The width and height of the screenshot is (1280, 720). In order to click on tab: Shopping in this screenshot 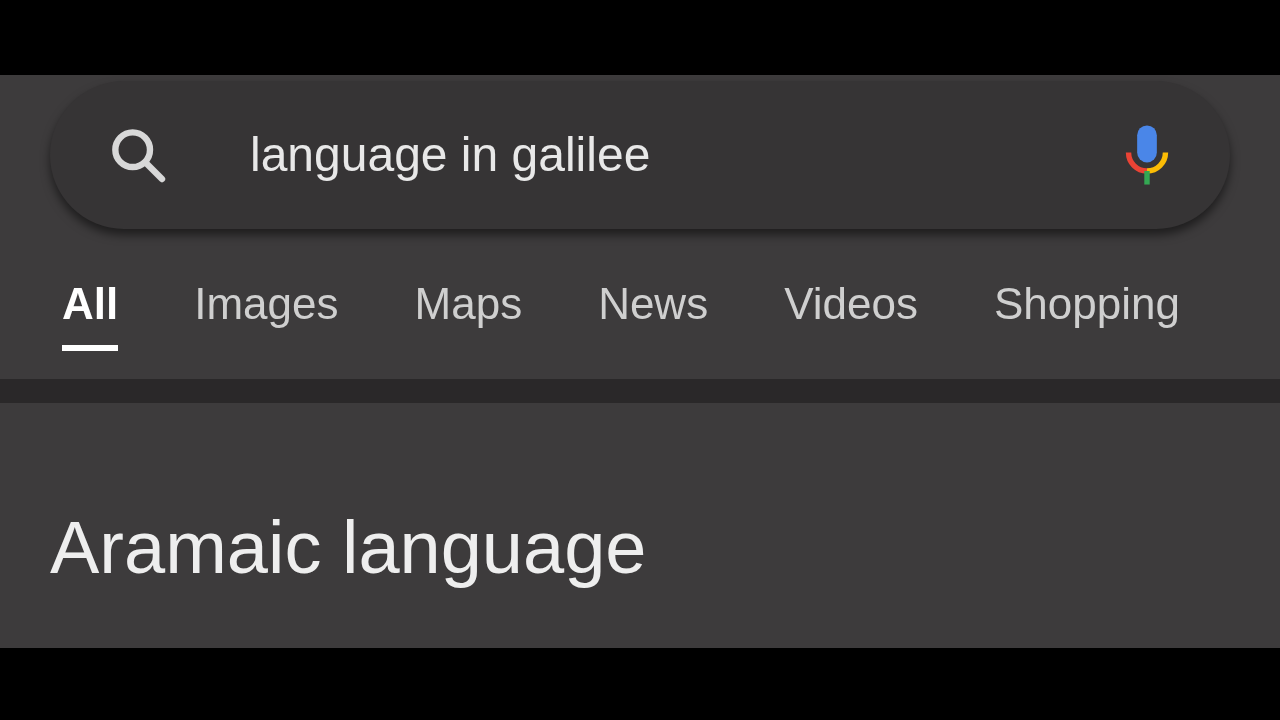, I will do `click(1086, 311)`.